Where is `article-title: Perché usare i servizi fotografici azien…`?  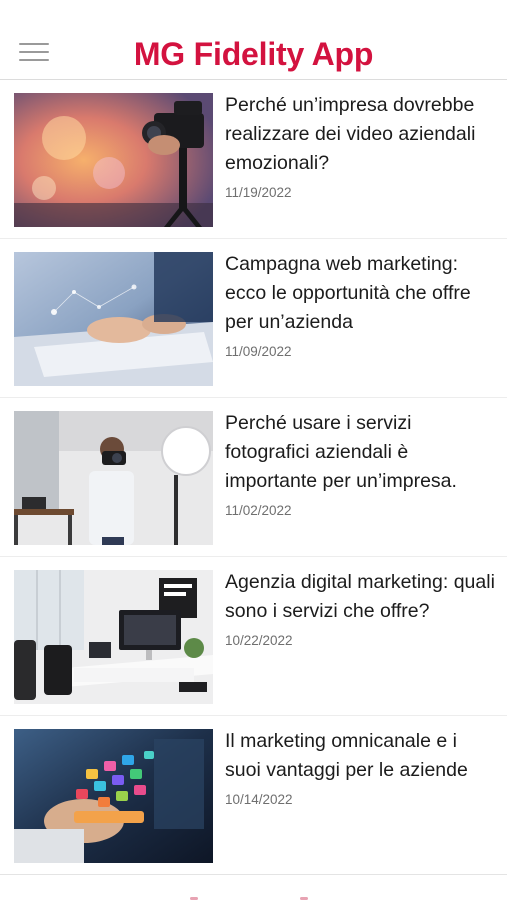 article-title: Perché usare i servizi fotografici azien… is located at coordinates (341, 452).